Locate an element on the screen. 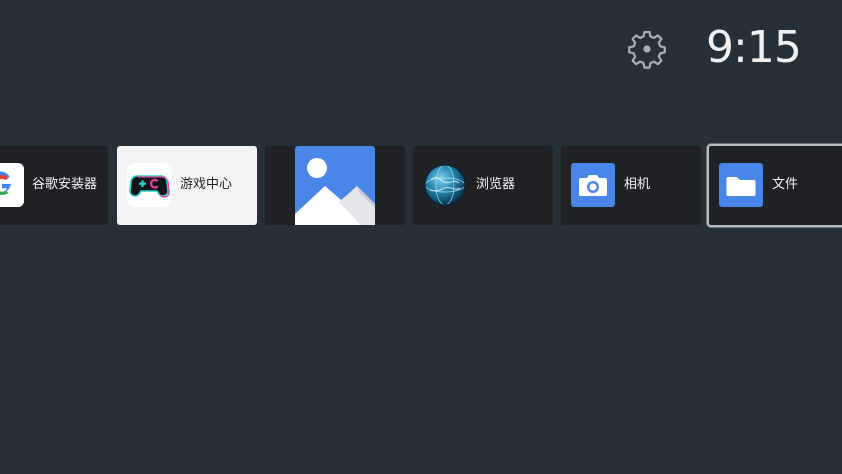  image-landscape-icon is located at coordinates (335, 185).